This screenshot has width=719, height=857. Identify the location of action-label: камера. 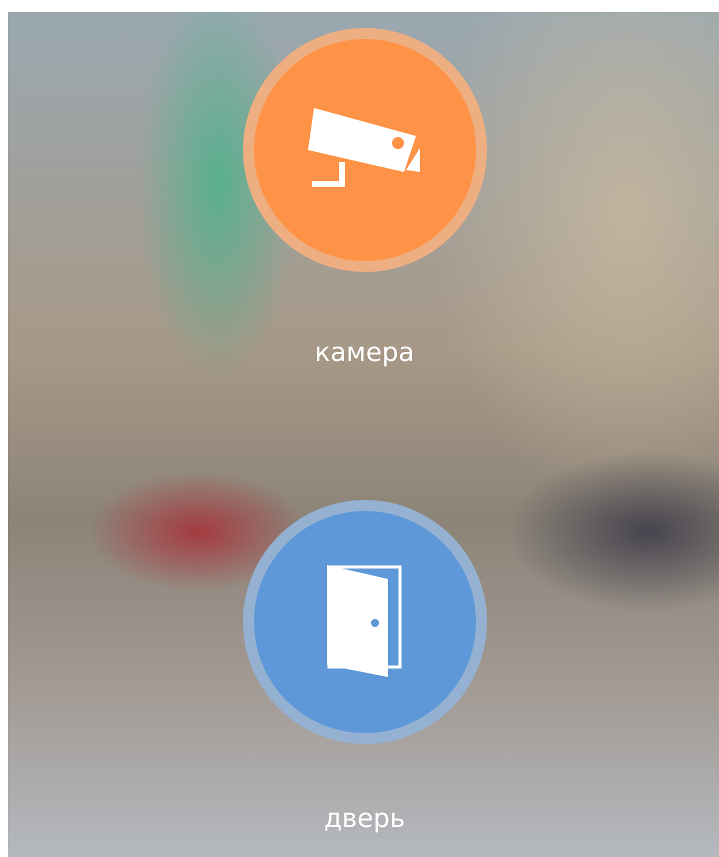
(364, 353).